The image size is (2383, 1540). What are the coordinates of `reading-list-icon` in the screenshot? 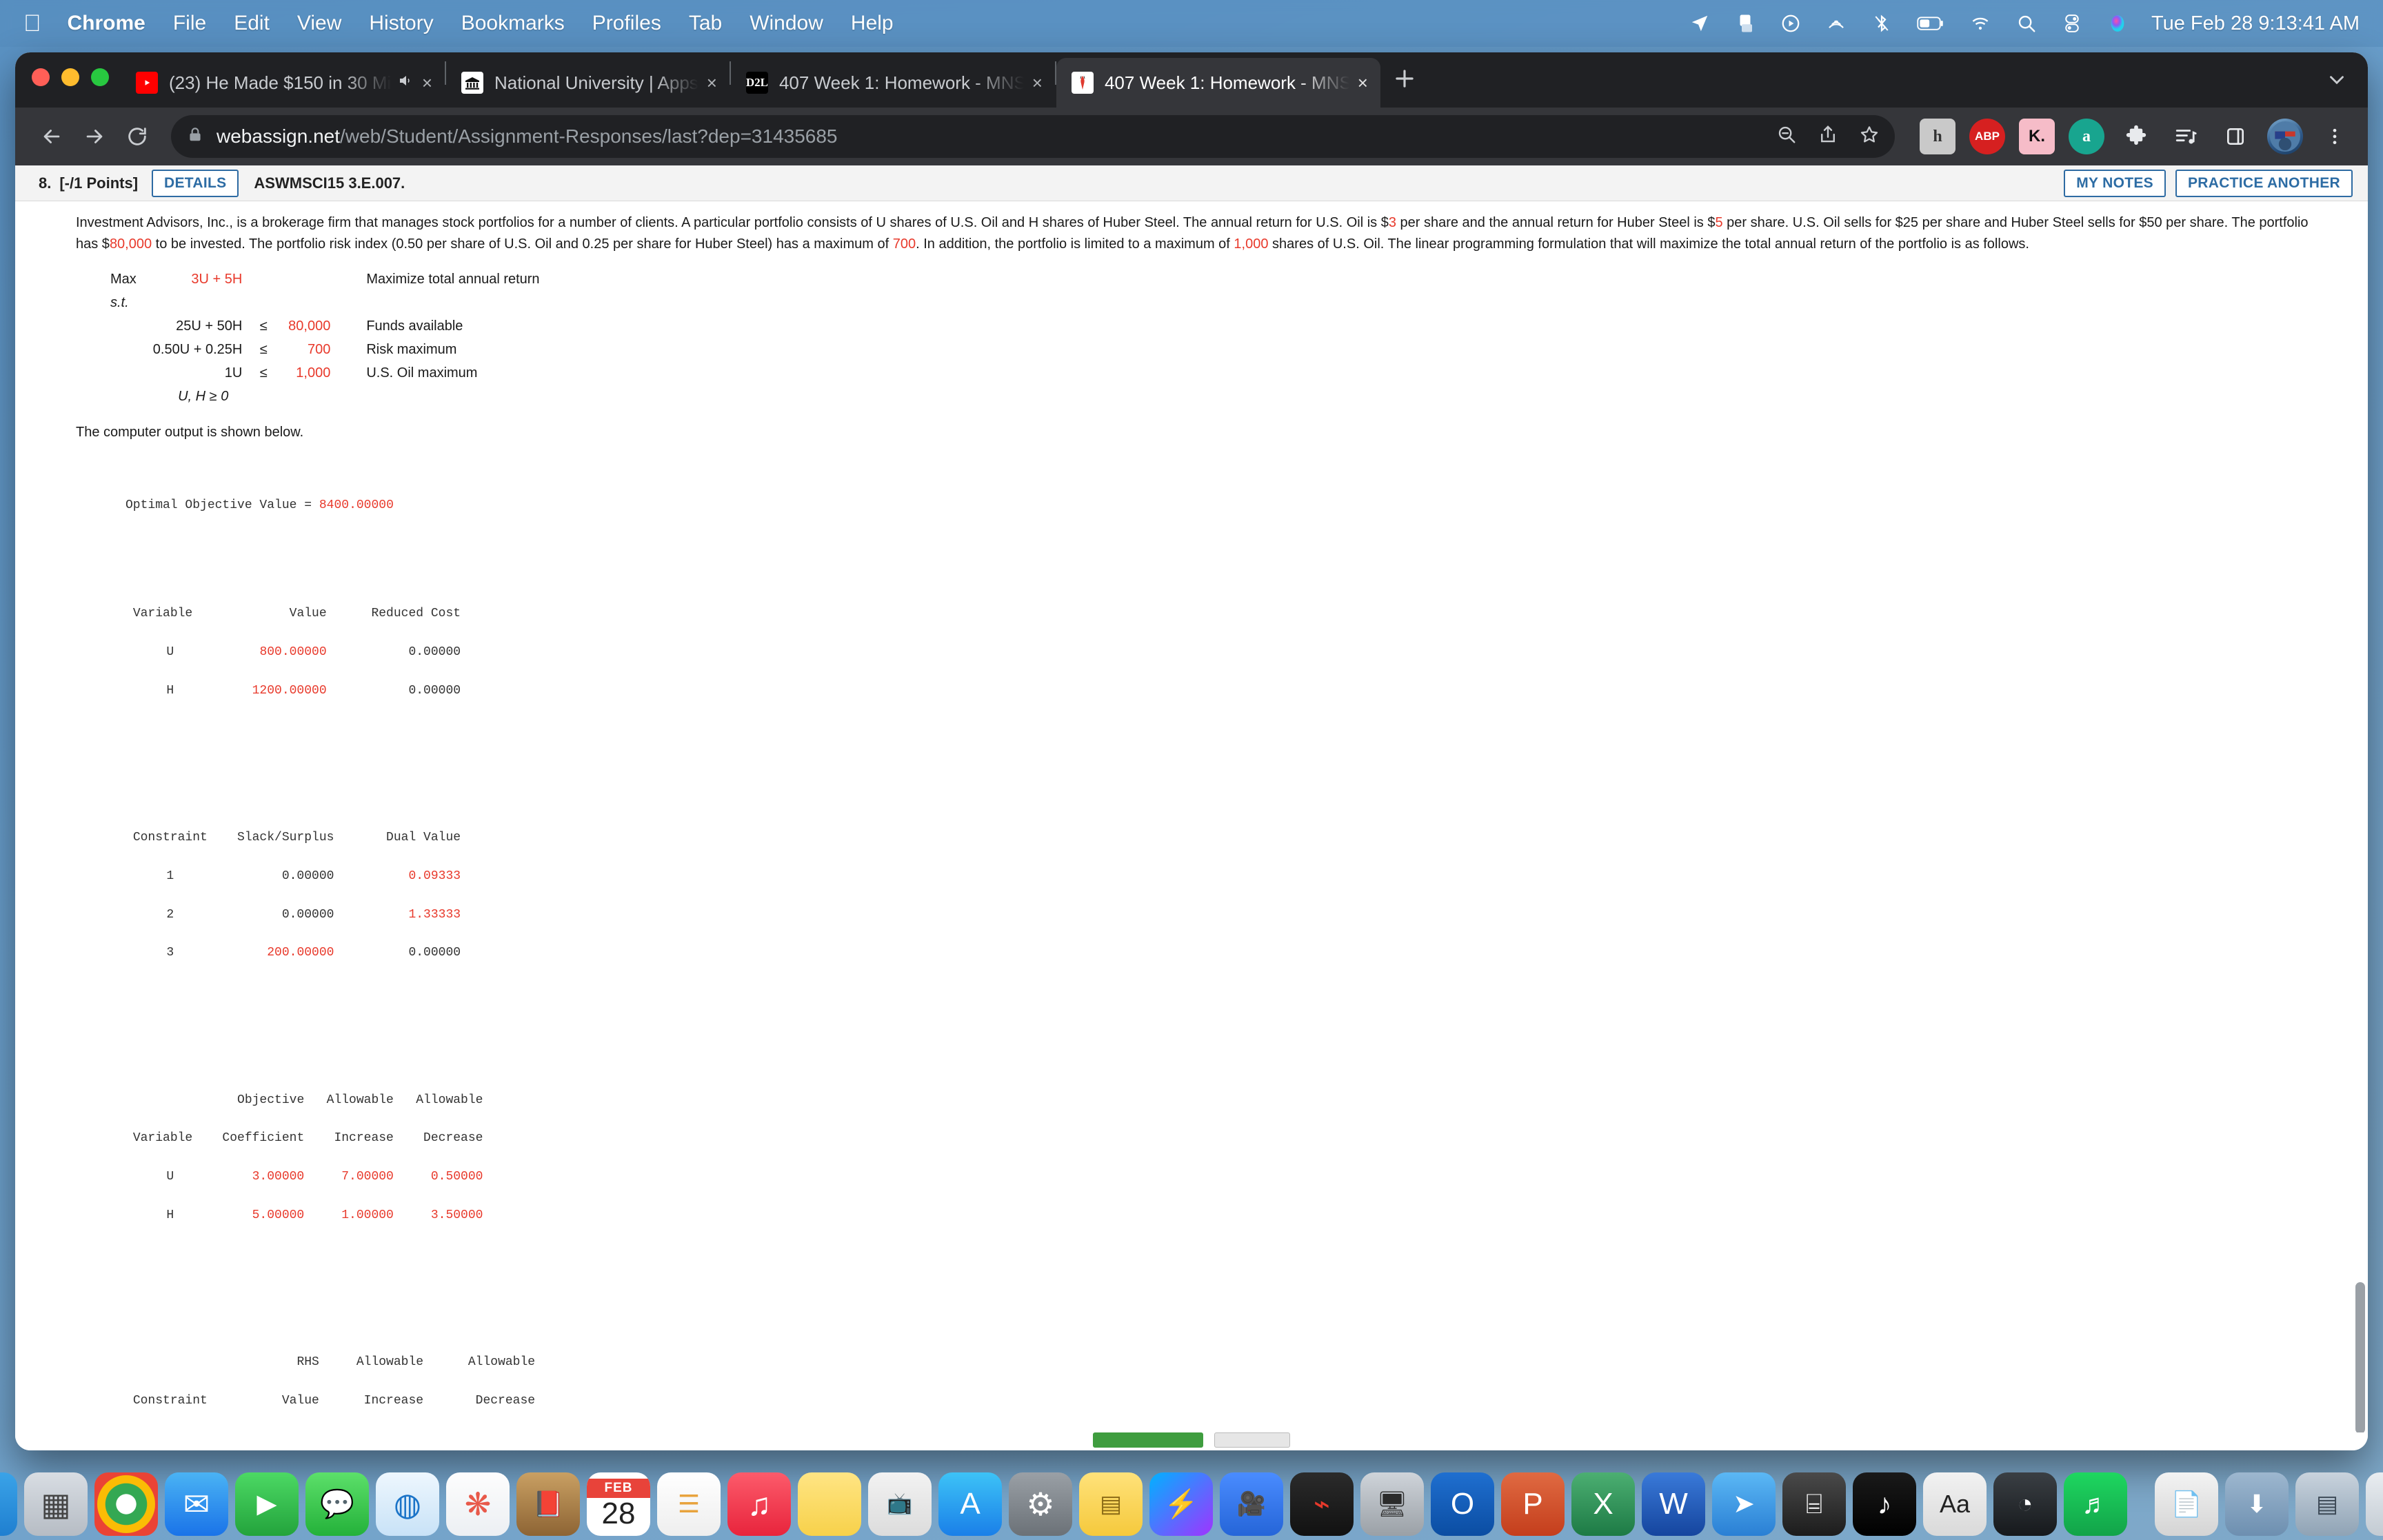 It's located at (2186, 137).